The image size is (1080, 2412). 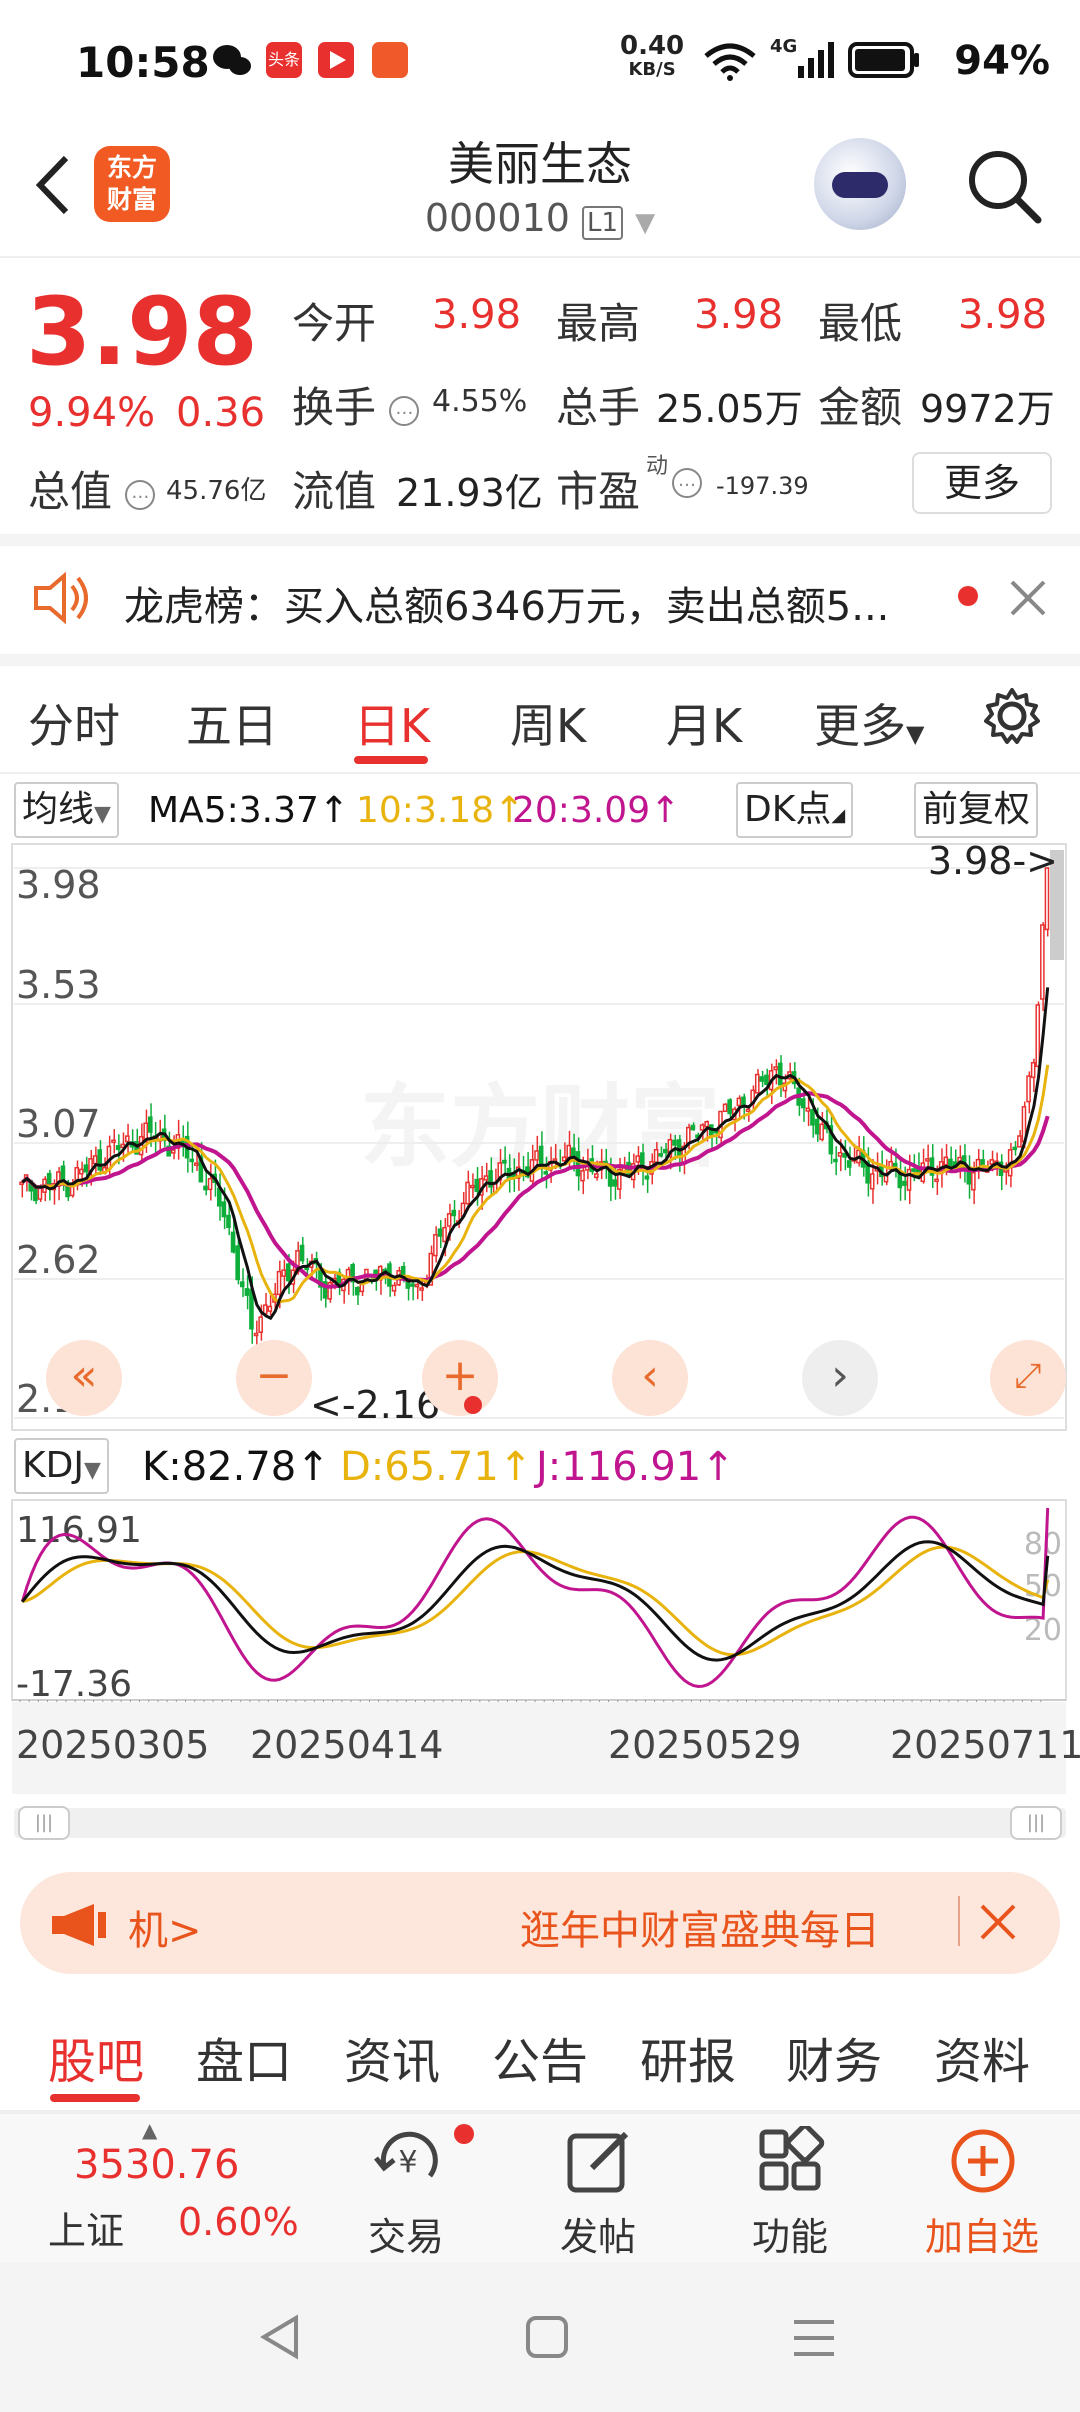 I want to click on x-tick-4: 20250711, so click(x=985, y=1745).